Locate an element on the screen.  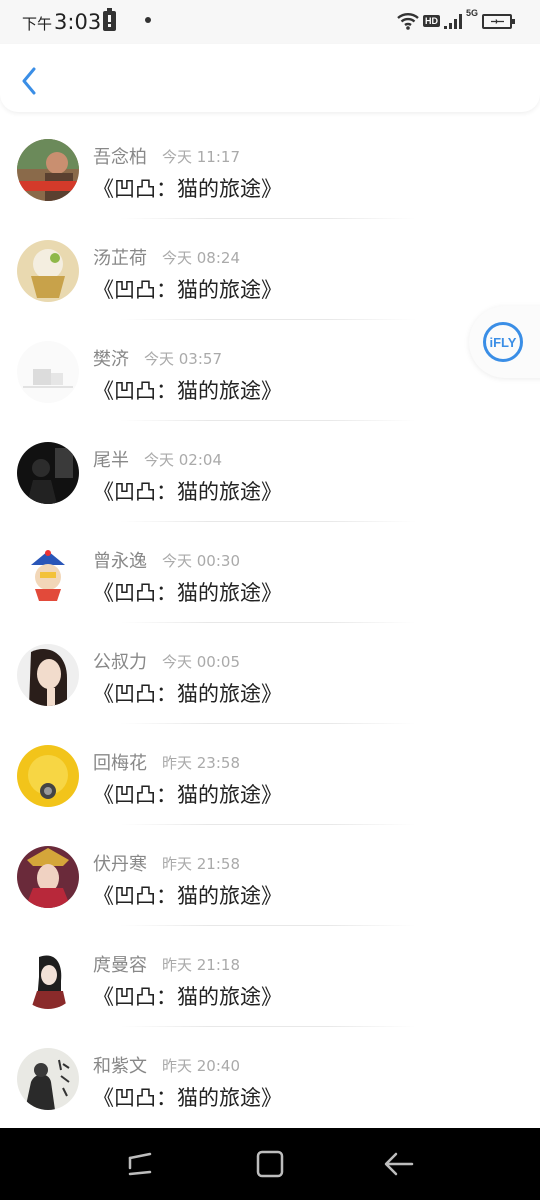
list-item: 吾念柏 今天 11:17 《凹凸：猫的旅途》 is located at coordinates (270, 168).